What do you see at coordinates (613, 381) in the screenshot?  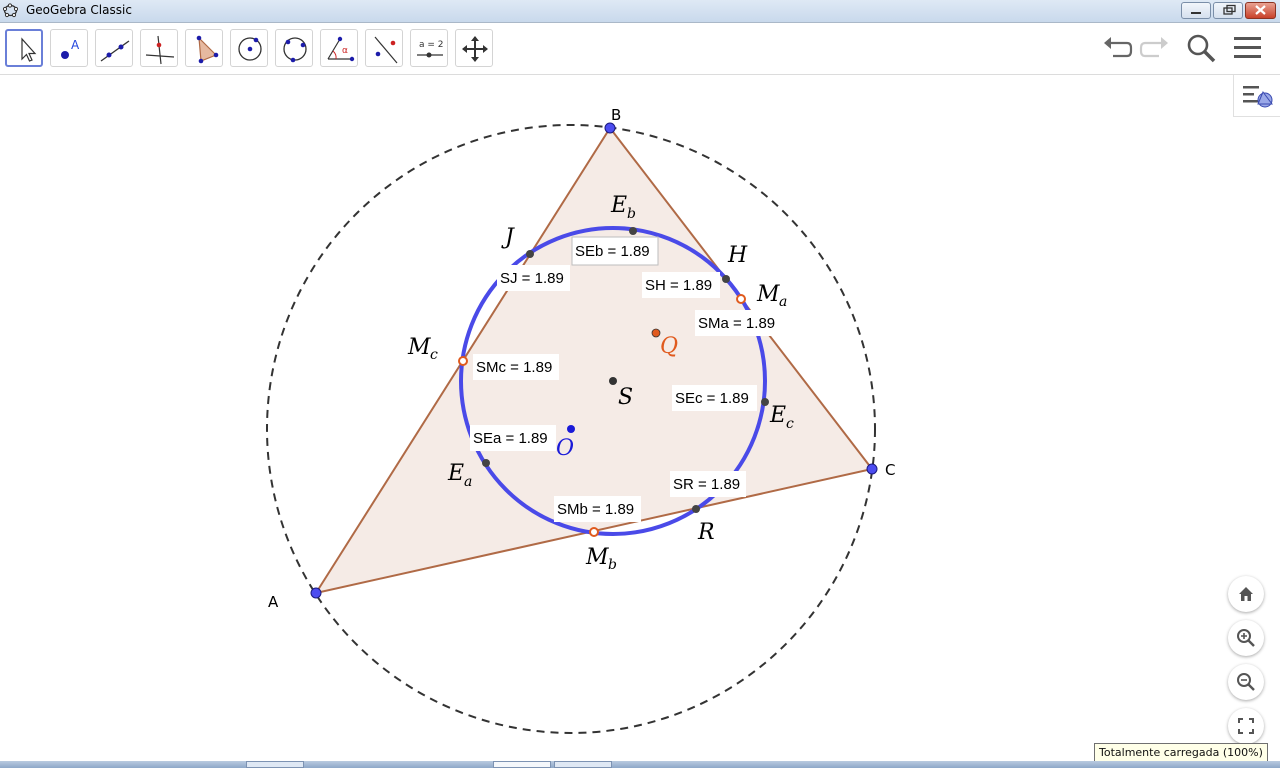 I see `point-S` at bounding box center [613, 381].